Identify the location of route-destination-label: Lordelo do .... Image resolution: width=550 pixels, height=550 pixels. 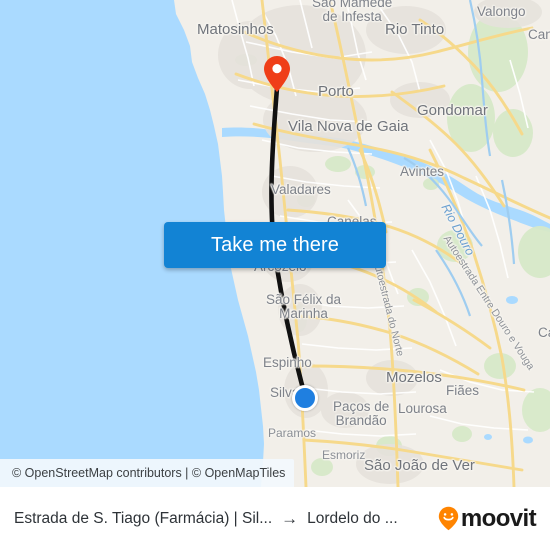
(352, 518).